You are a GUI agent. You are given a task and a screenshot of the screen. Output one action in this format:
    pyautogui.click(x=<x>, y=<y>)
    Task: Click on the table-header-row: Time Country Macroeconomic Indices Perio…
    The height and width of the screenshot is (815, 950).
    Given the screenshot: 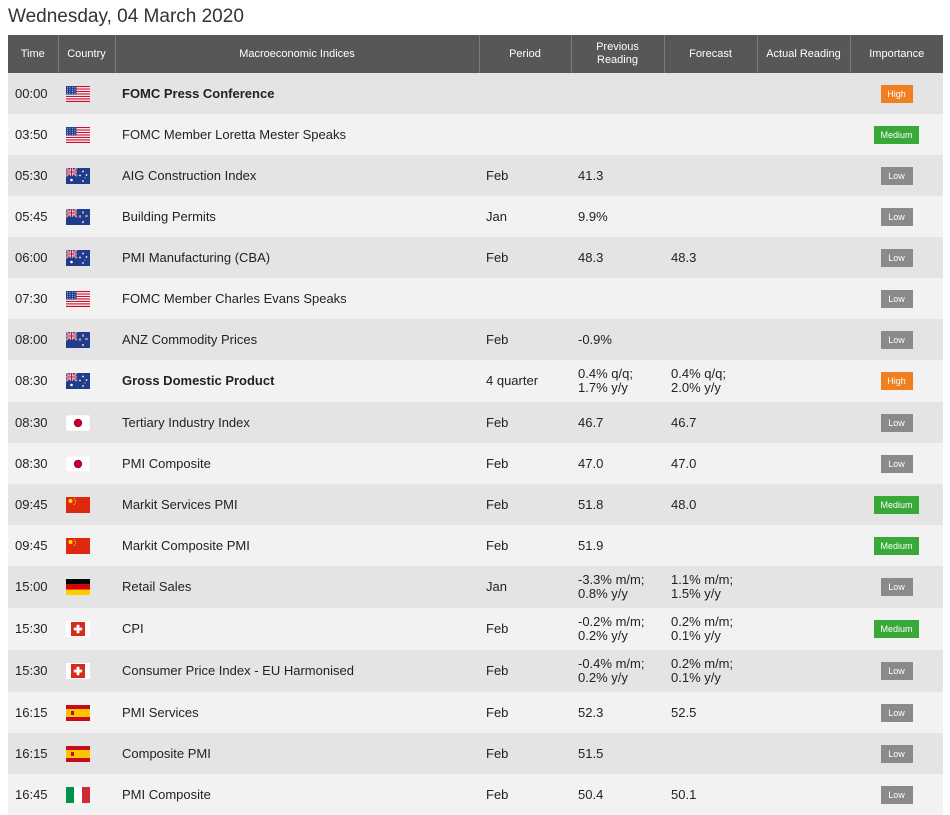 What is the action you would take?
    pyautogui.click(x=475, y=54)
    